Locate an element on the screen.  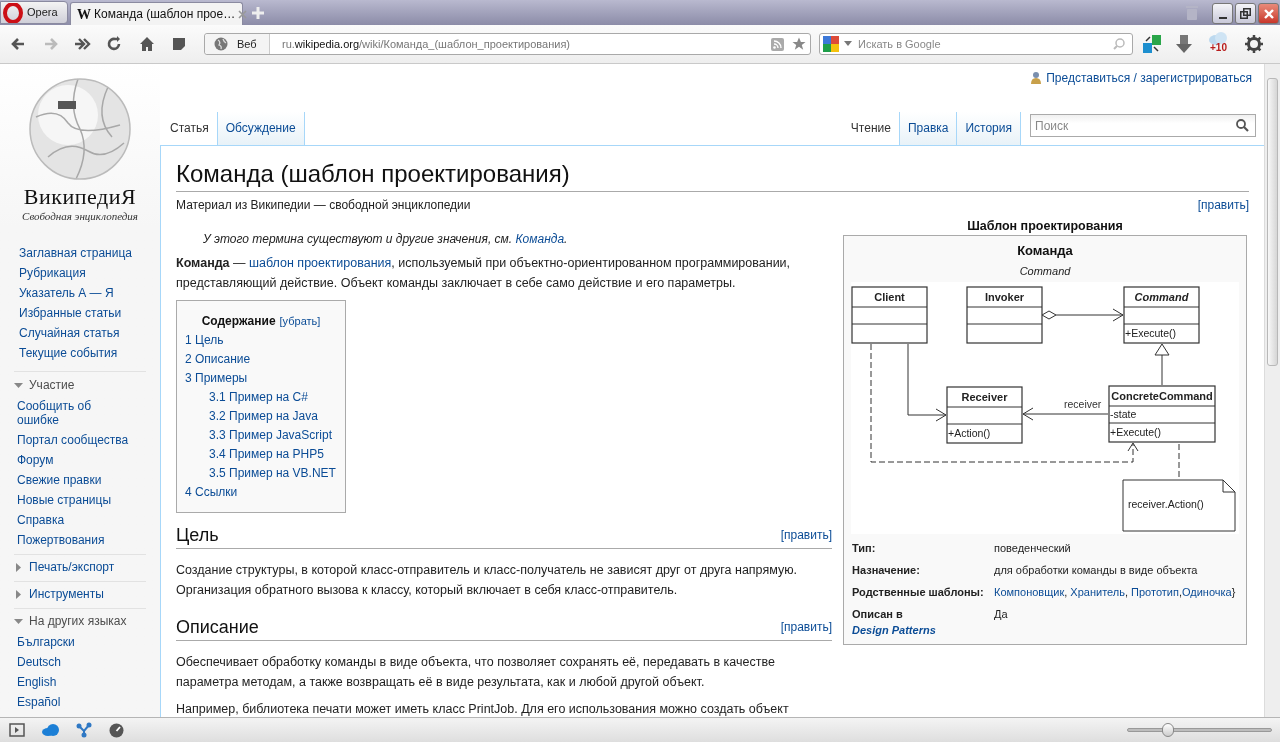
address-field: Веб ru.wikipedia.org/wiki/Команда_(шаблон_проектирования) is located at coordinates (507, 44).